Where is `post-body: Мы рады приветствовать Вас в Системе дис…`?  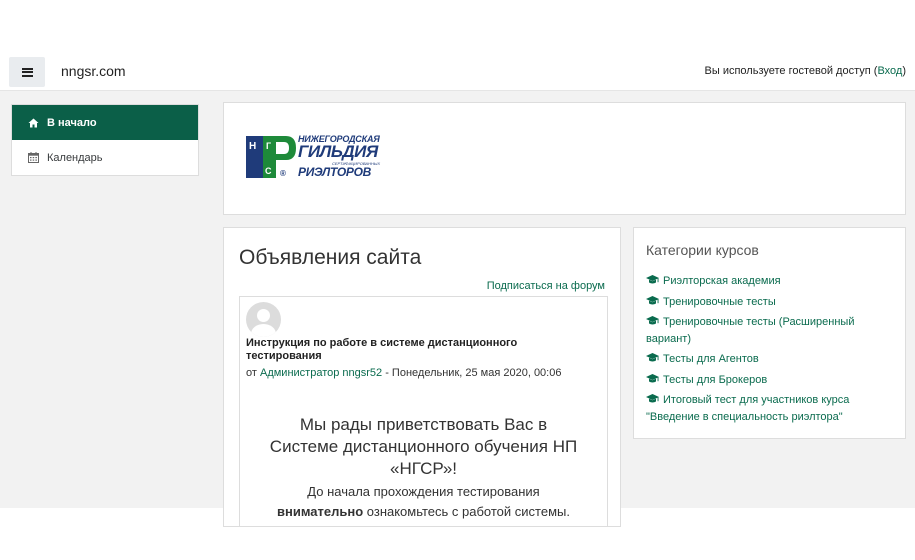 post-body: Мы рады приветствовать Вас в Системе дис… is located at coordinates (423, 467).